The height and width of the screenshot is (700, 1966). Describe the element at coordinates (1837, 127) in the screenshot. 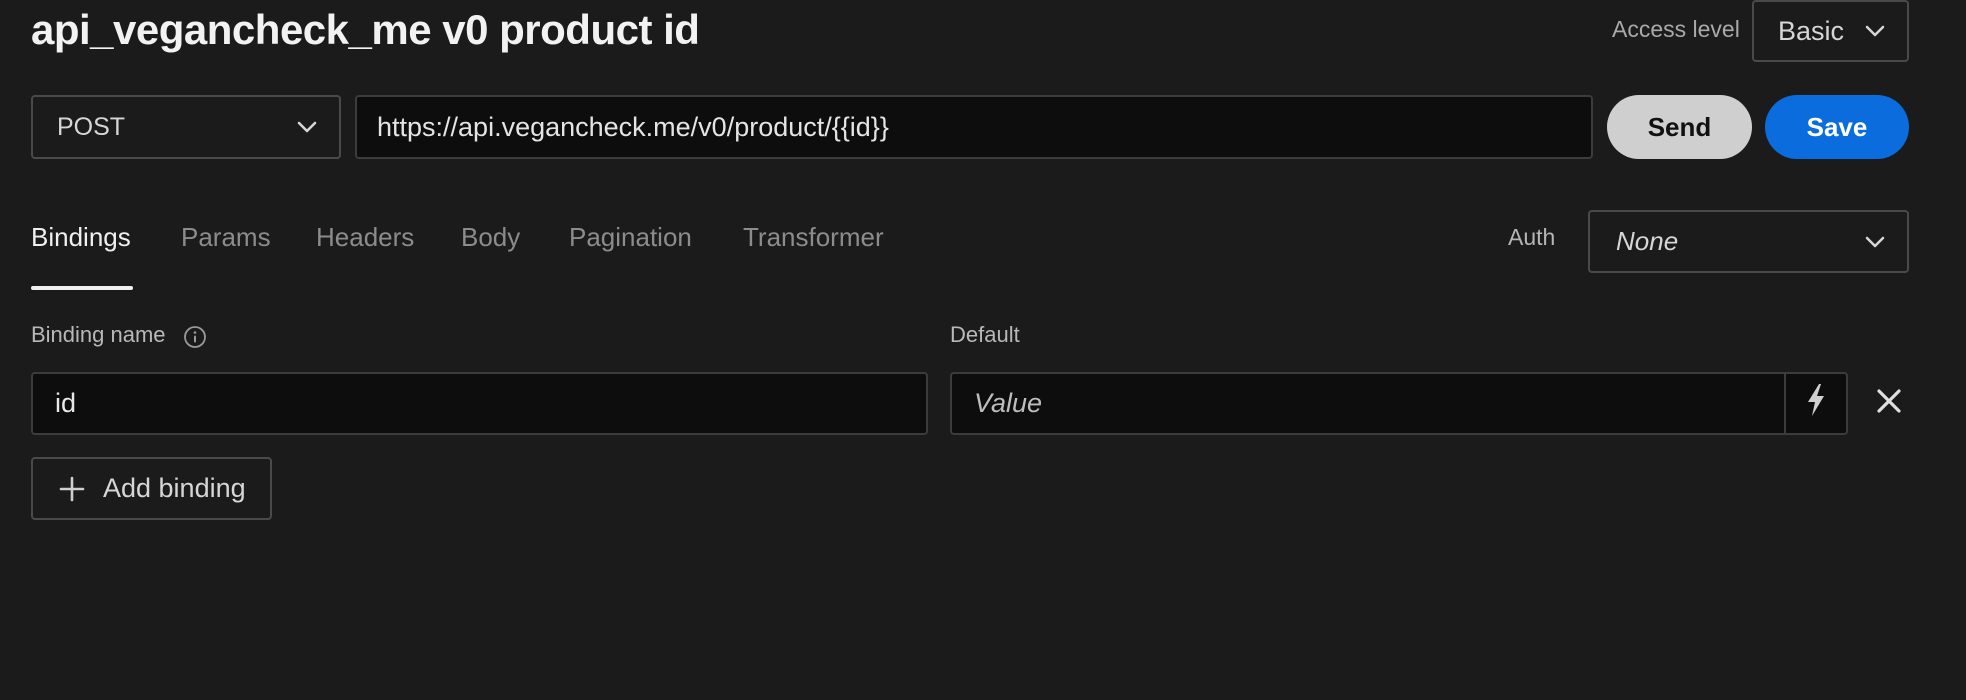

I see `save-button: Save` at that location.